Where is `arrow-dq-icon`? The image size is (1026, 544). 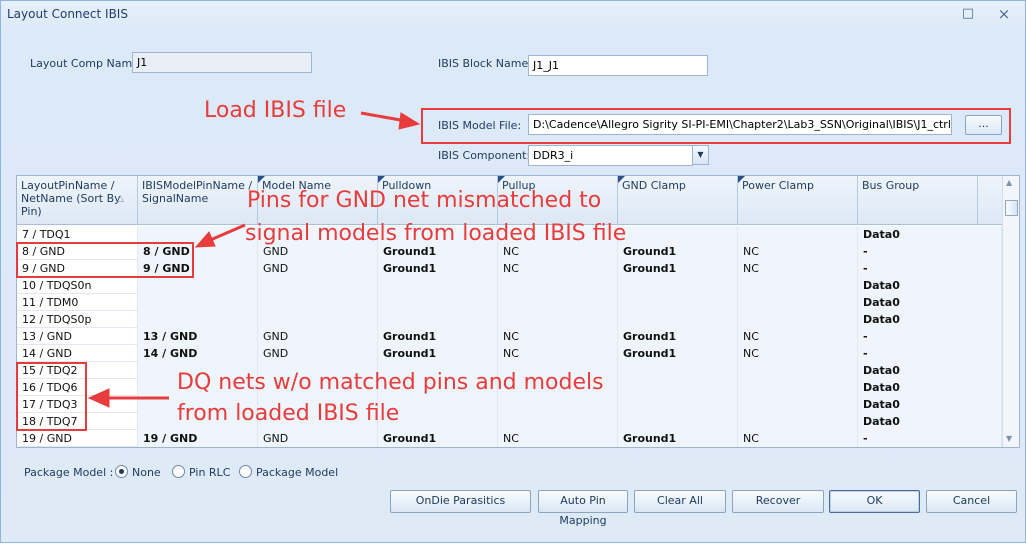 arrow-dq-icon is located at coordinates (128, 398).